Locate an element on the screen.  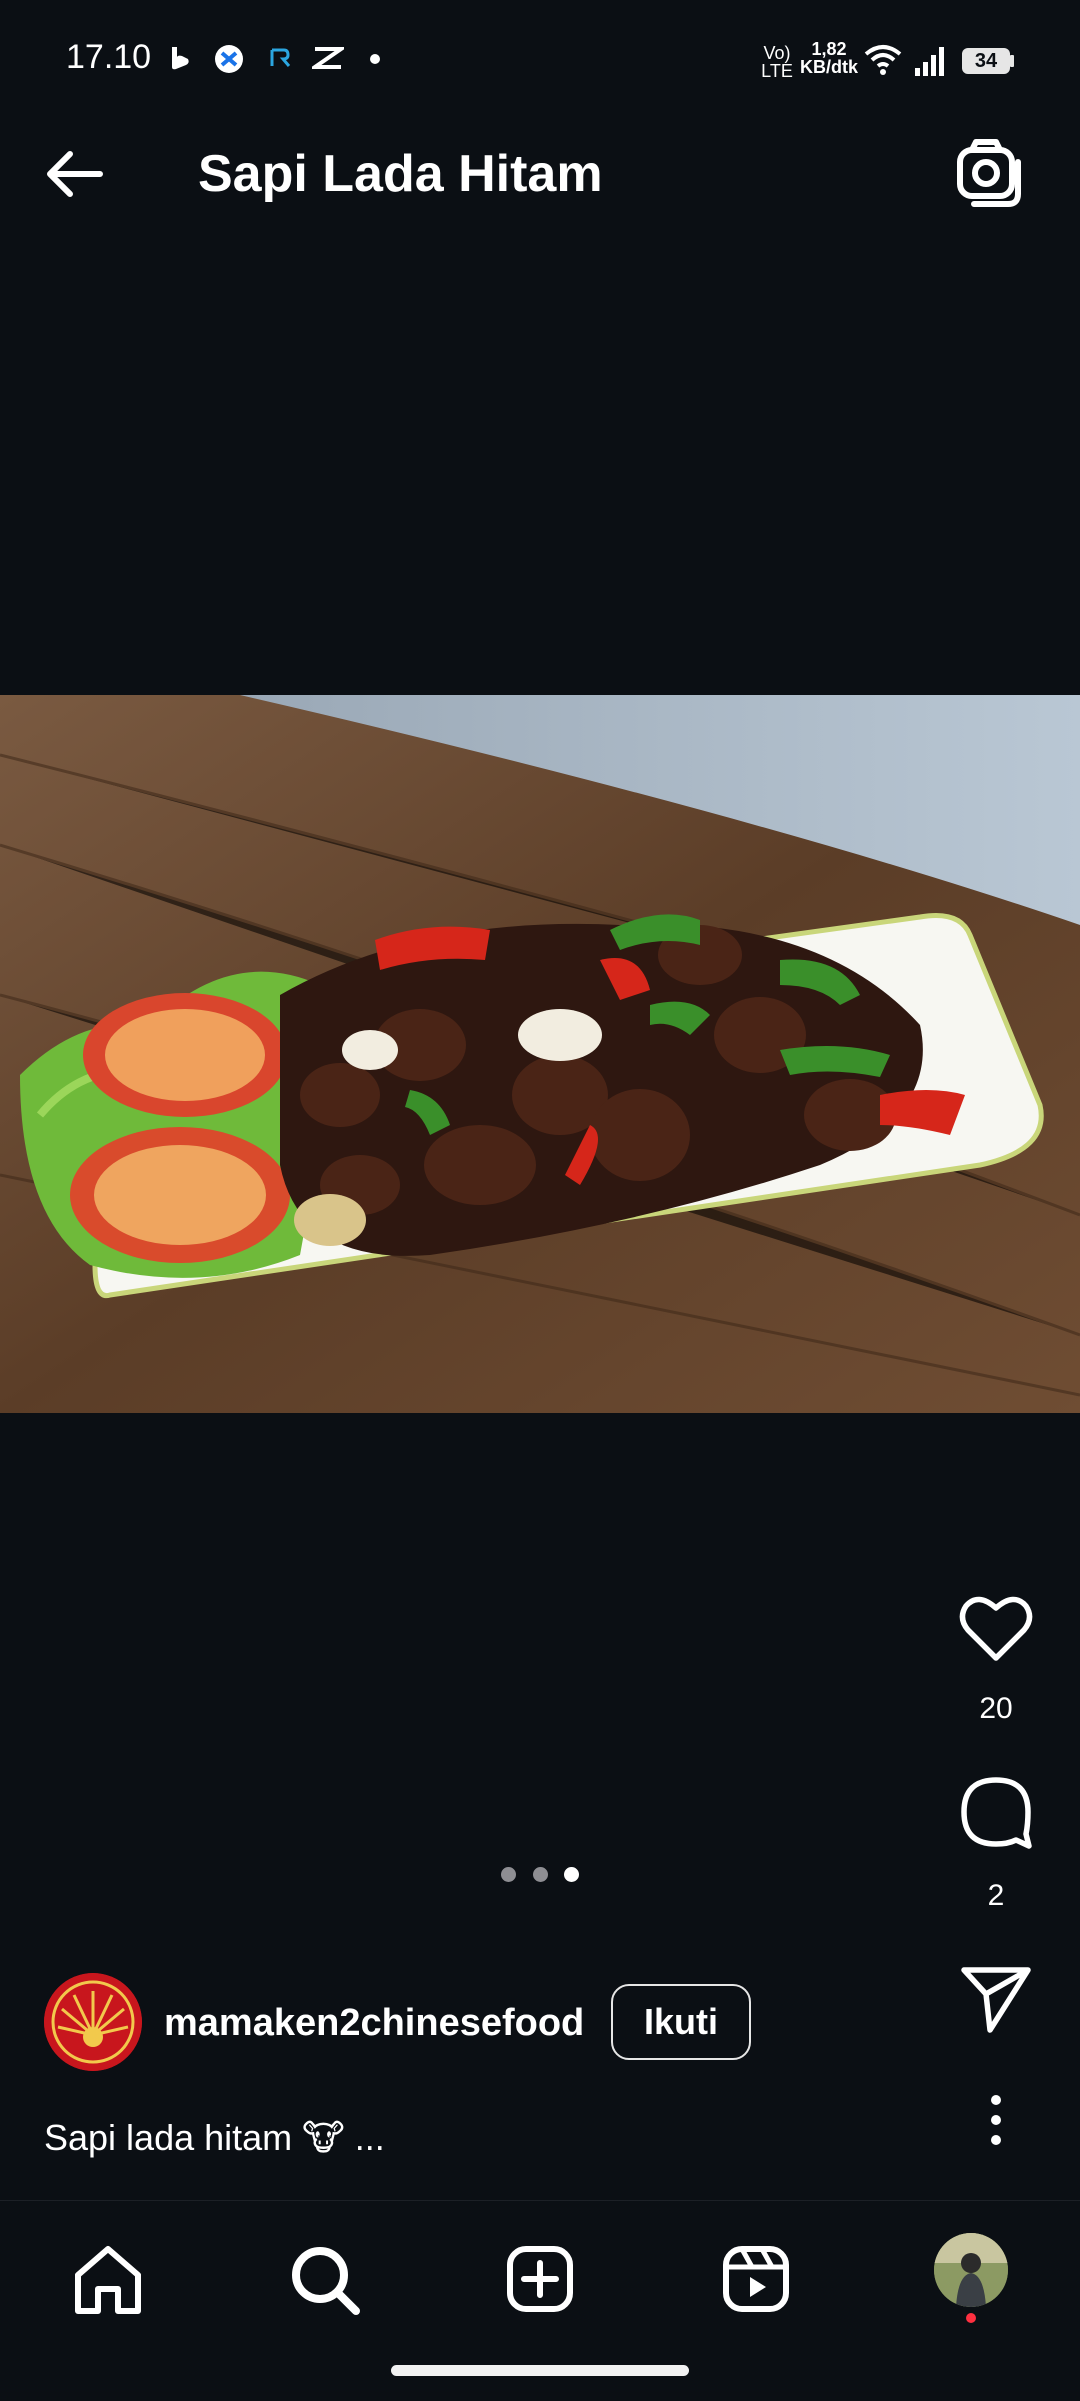
b-app-icon is located at coordinates (180, 58).